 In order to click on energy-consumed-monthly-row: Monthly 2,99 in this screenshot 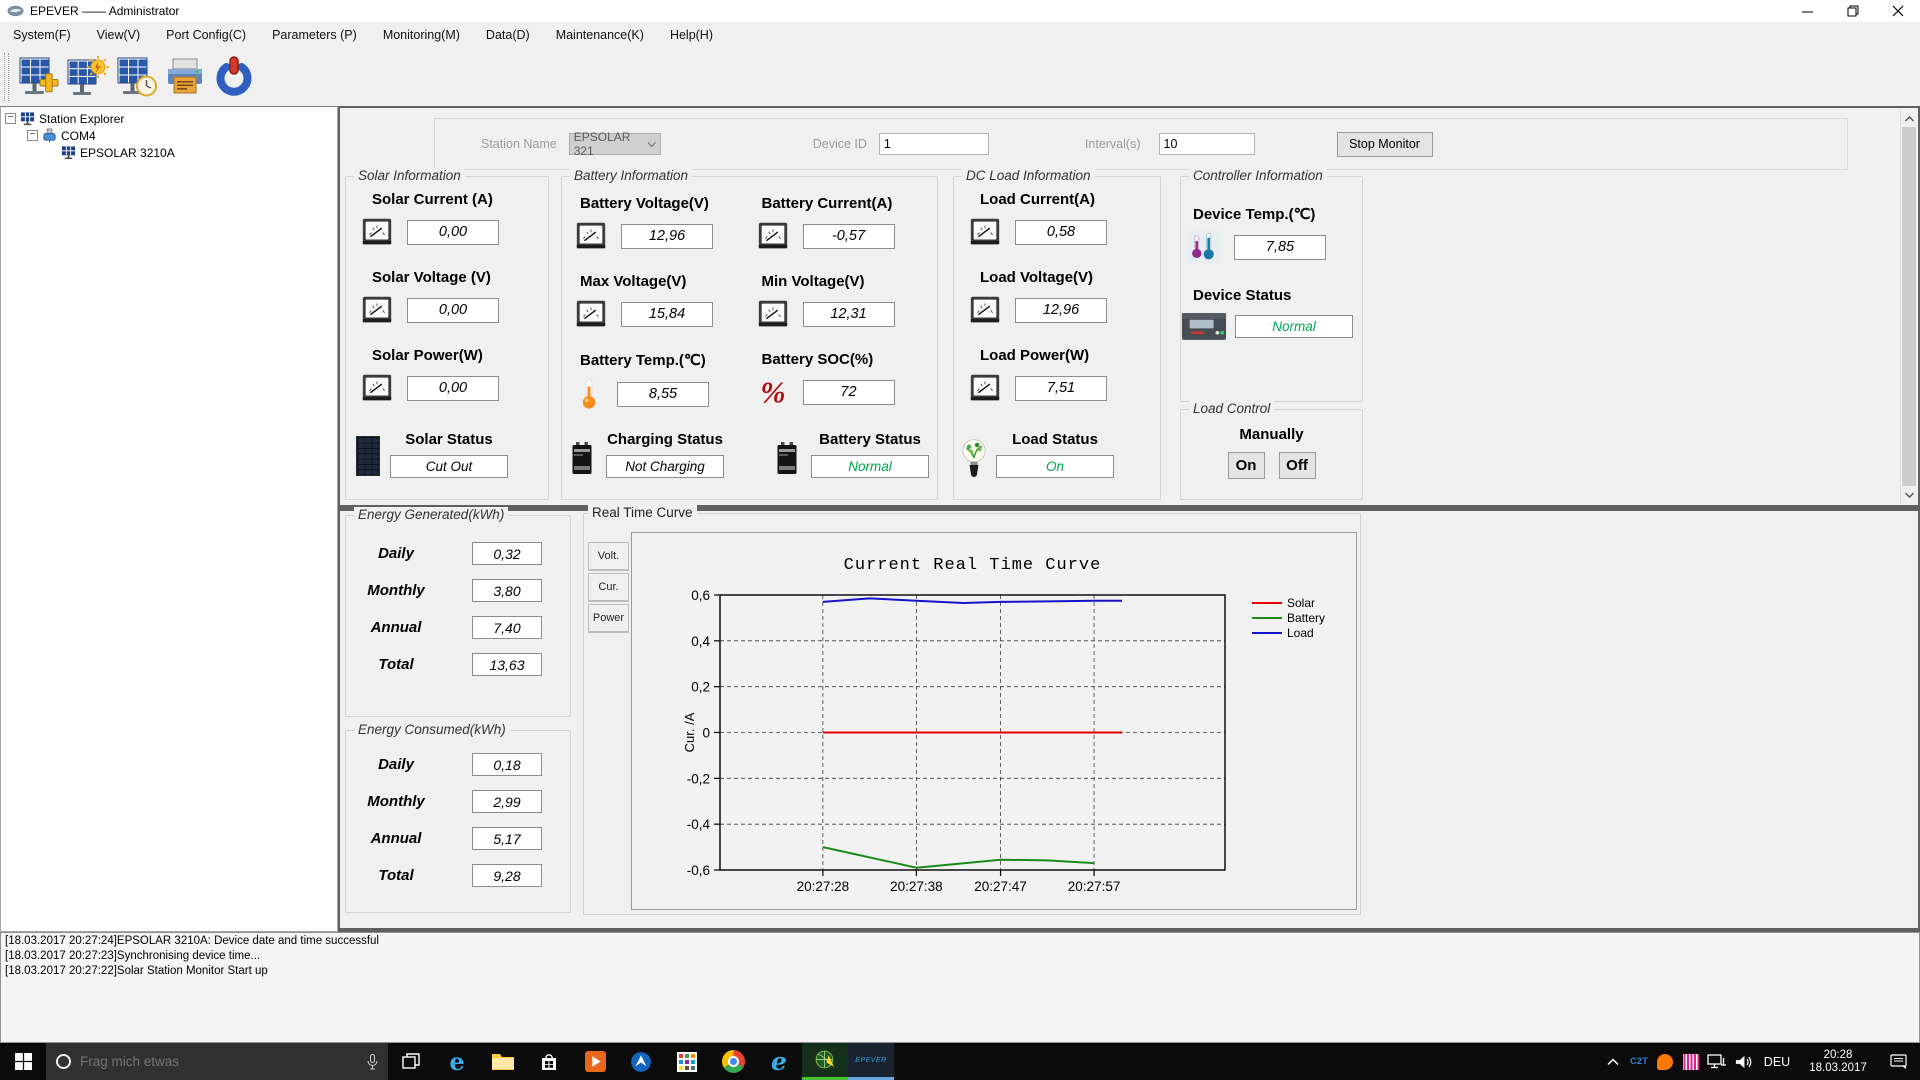, I will do `click(458, 801)`.